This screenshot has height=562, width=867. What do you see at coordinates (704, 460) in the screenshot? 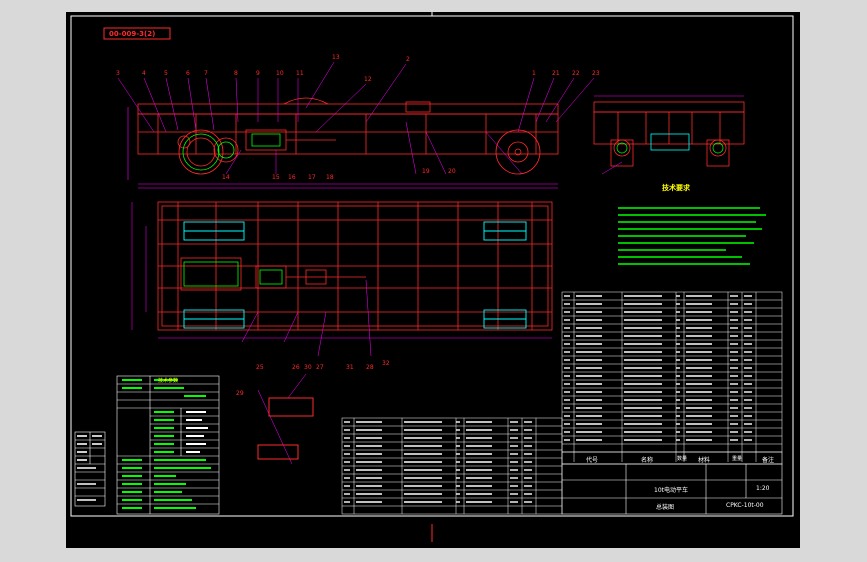
I see `bom-col-material: 材料` at bounding box center [704, 460].